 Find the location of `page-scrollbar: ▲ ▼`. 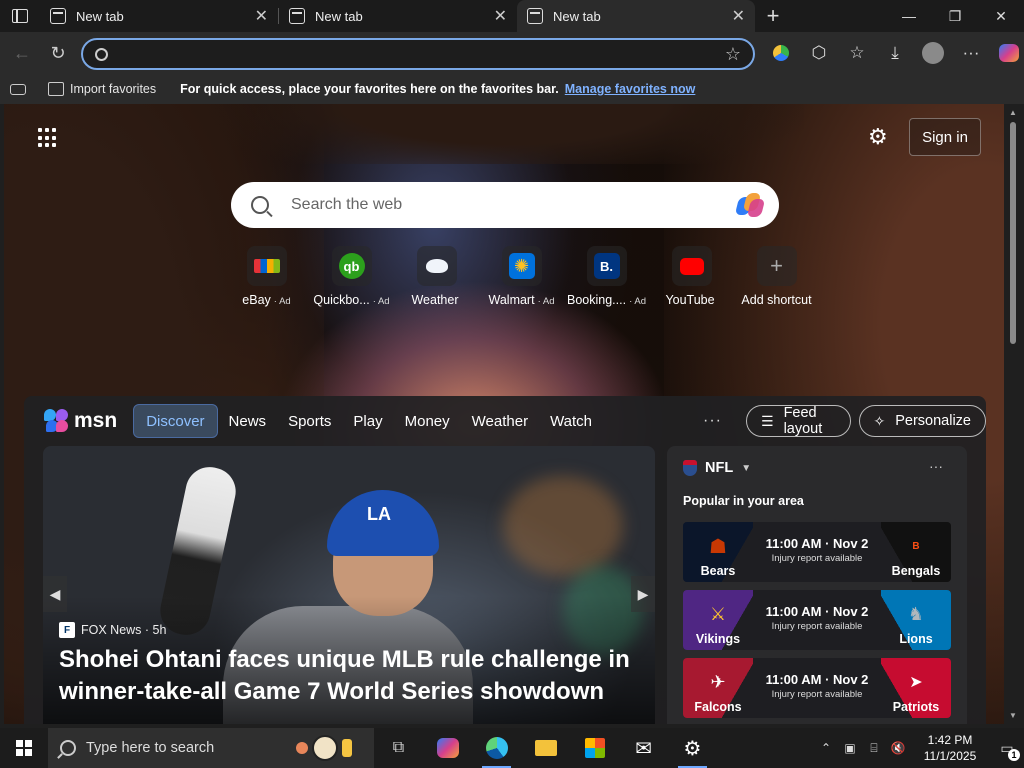

page-scrollbar: ▲ ▼ is located at coordinates (1013, 414).